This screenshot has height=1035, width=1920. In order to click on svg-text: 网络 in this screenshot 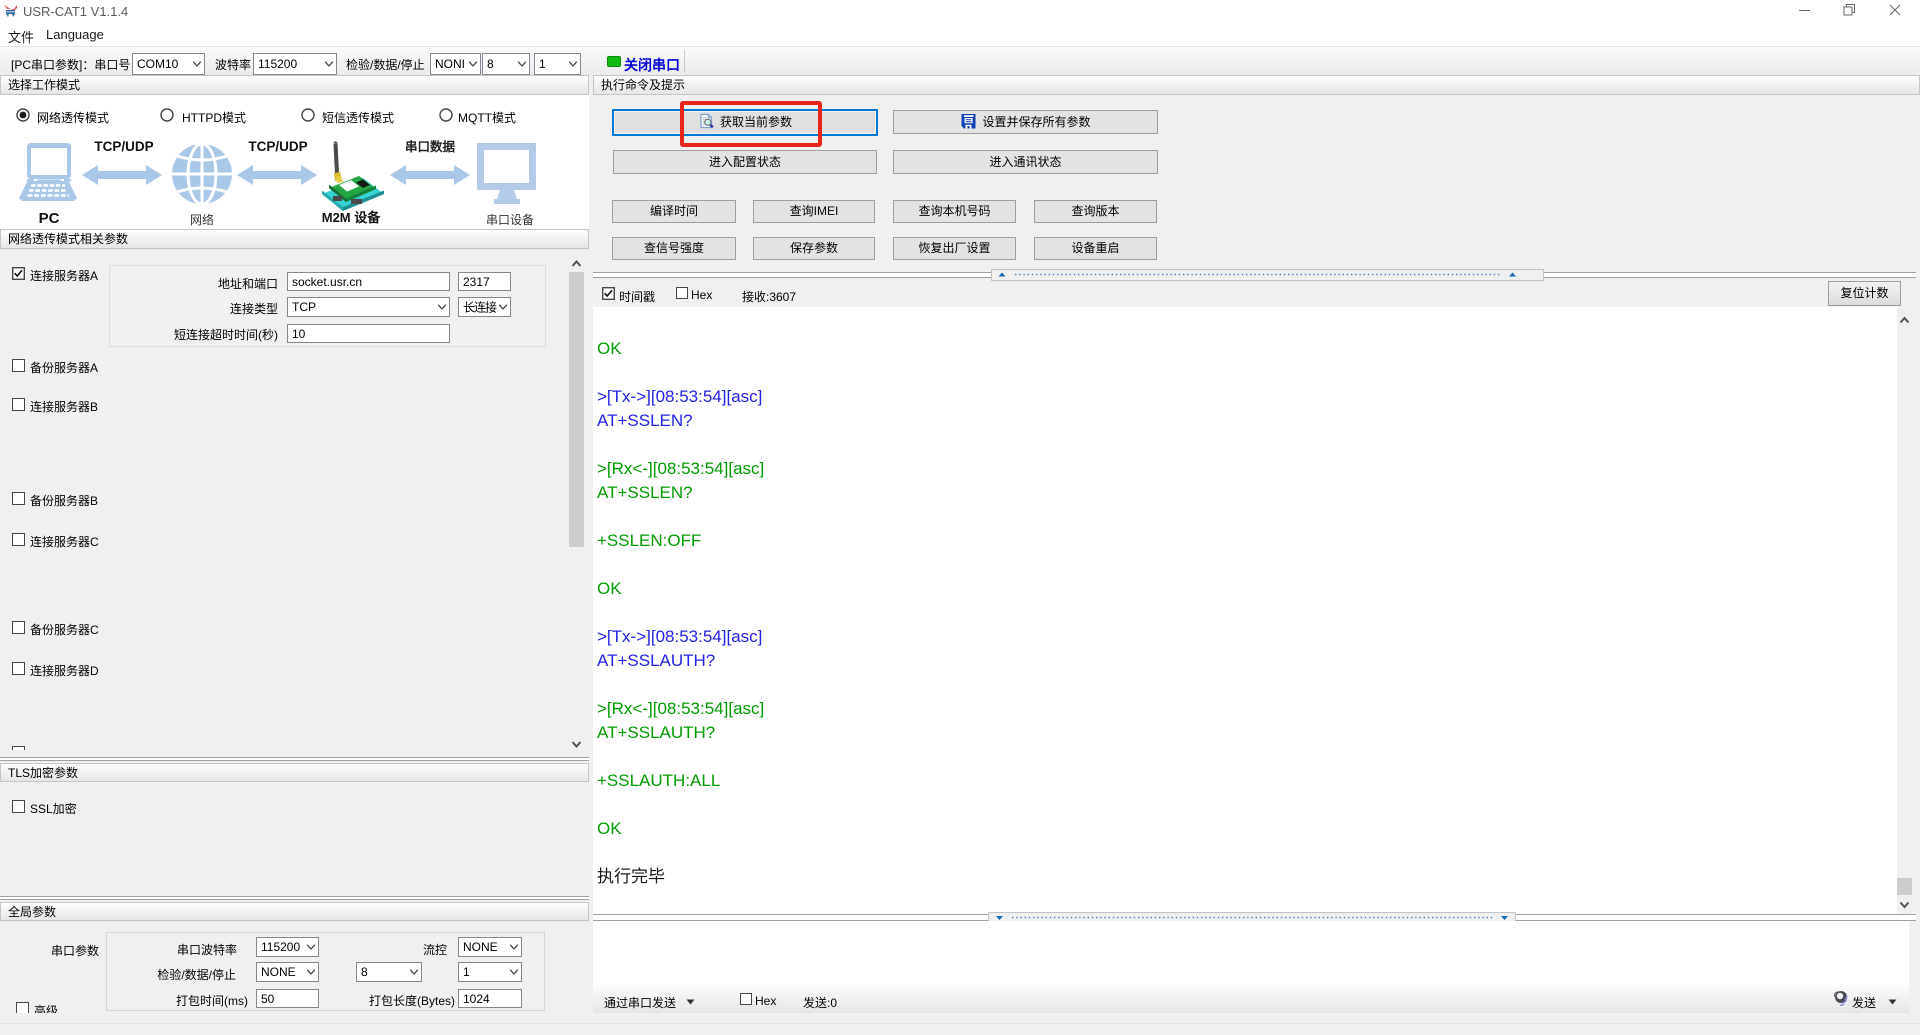, I will do `click(202, 219)`.